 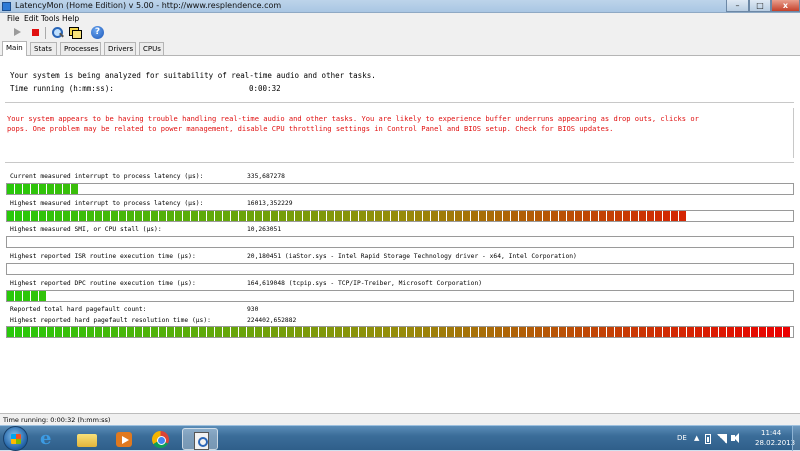 What do you see at coordinates (708, 439) in the screenshot?
I see `battery-icon` at bounding box center [708, 439].